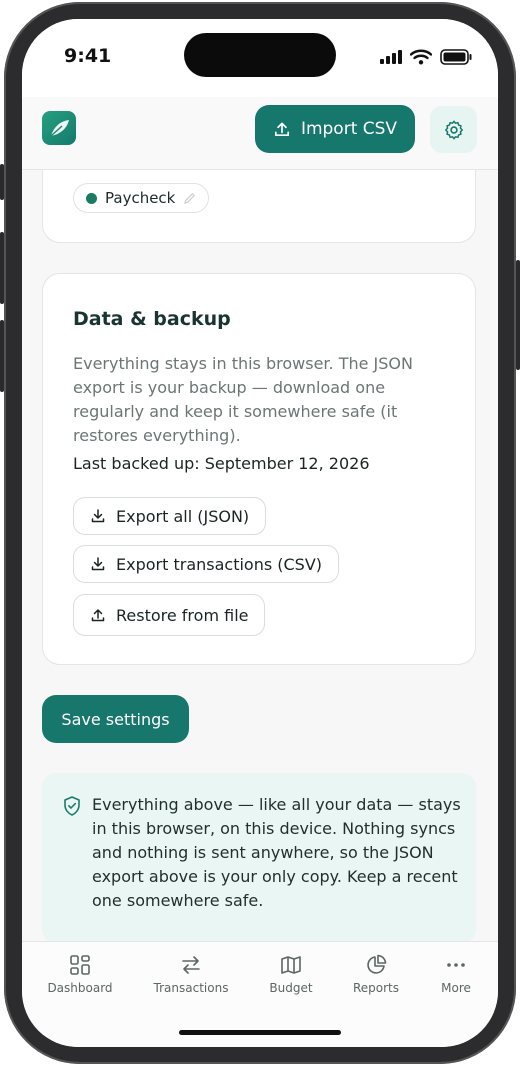 This screenshot has height=1067, width=520. What do you see at coordinates (421, 57) in the screenshot?
I see `wifi-icon` at bounding box center [421, 57].